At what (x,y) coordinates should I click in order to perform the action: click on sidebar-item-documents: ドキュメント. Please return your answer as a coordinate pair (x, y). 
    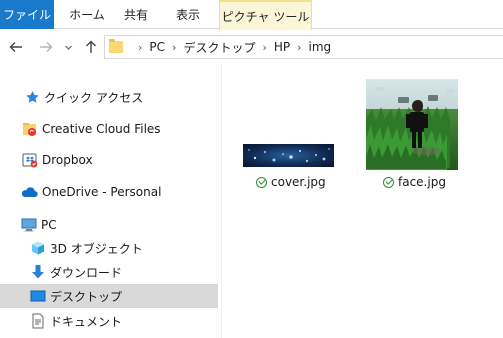
    Looking at the image, I should click on (109, 321).